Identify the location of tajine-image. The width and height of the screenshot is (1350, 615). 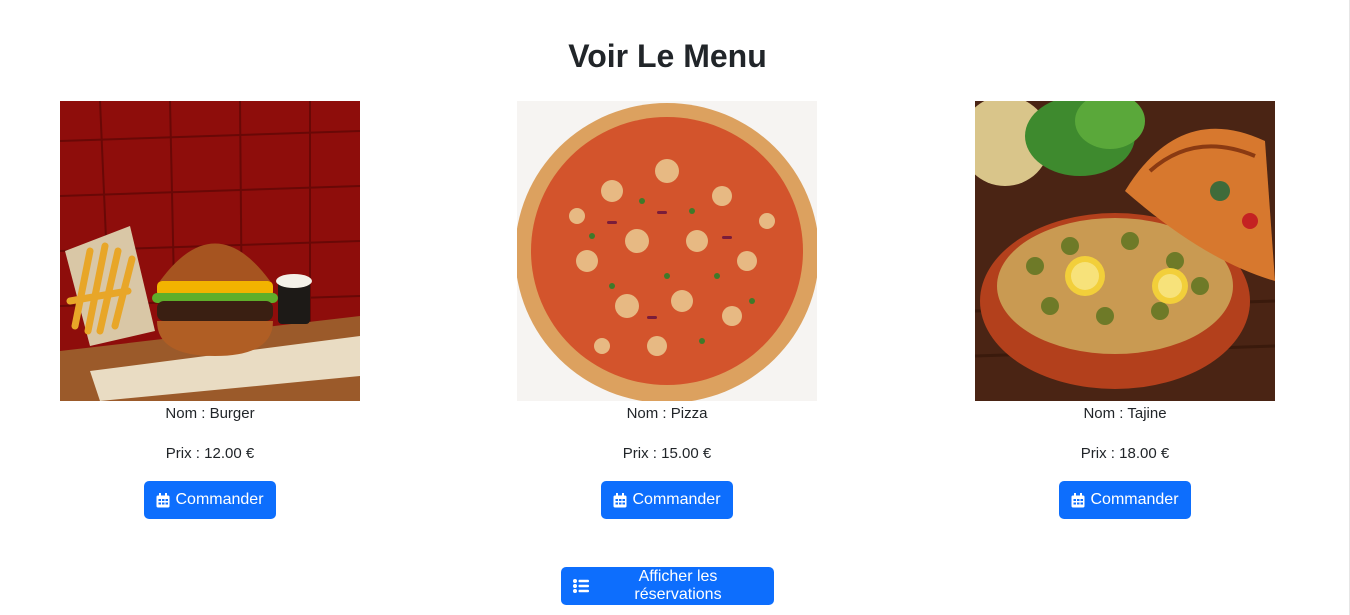
(1125, 251).